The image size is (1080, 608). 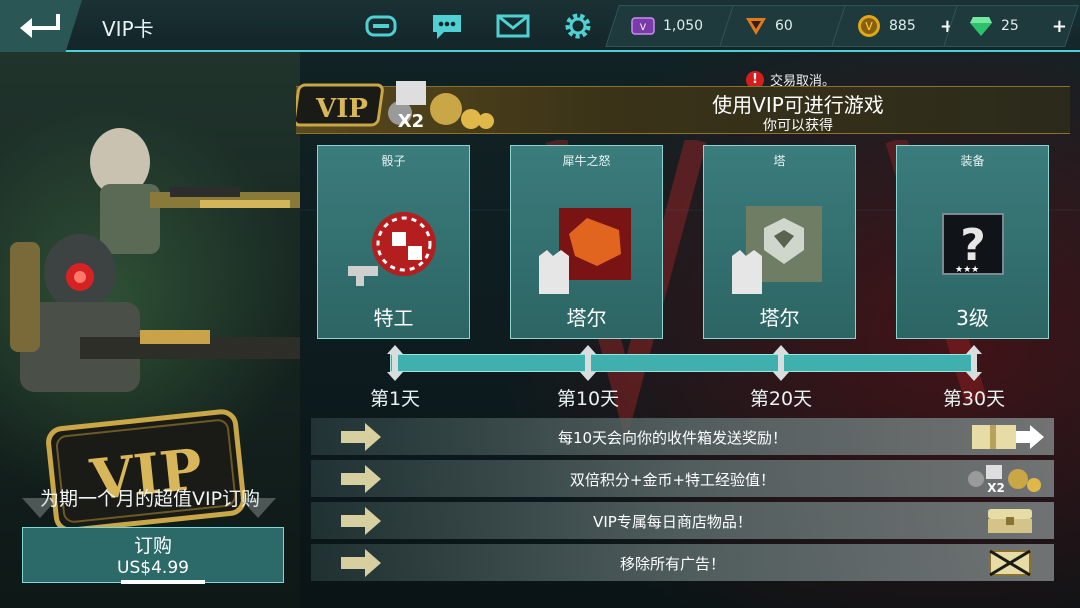 I want to click on settings-gear-icon, so click(x=578, y=26).